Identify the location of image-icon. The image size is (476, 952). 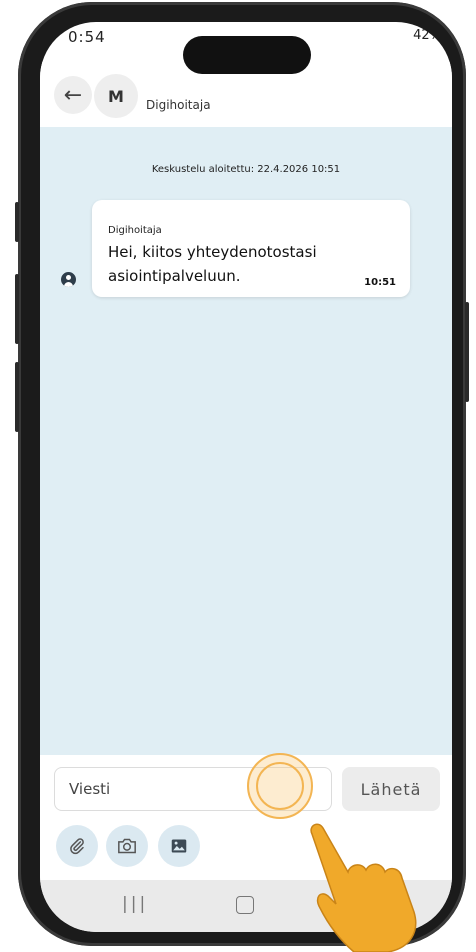
(179, 846).